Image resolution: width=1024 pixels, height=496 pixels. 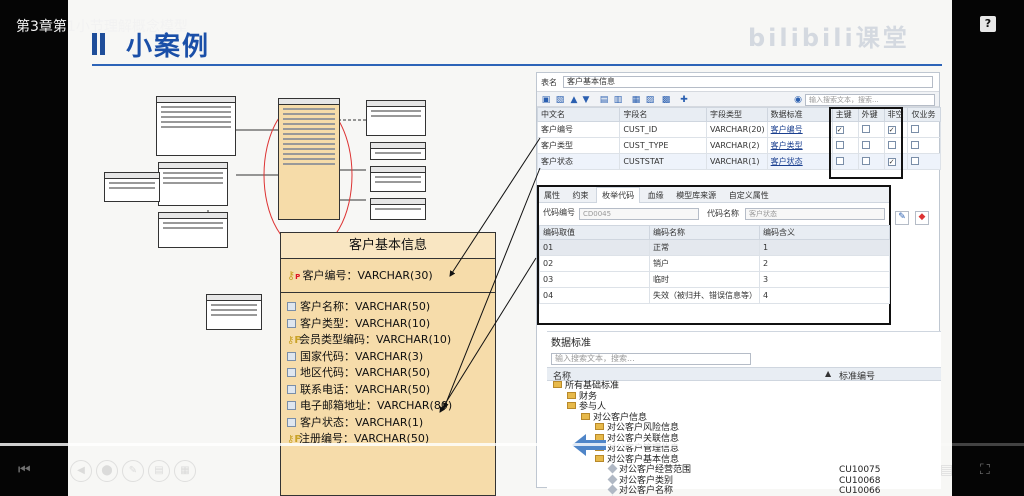 What do you see at coordinates (787, 145) in the screenshot?
I see `data-standard-link: 客户类型` at bounding box center [787, 145].